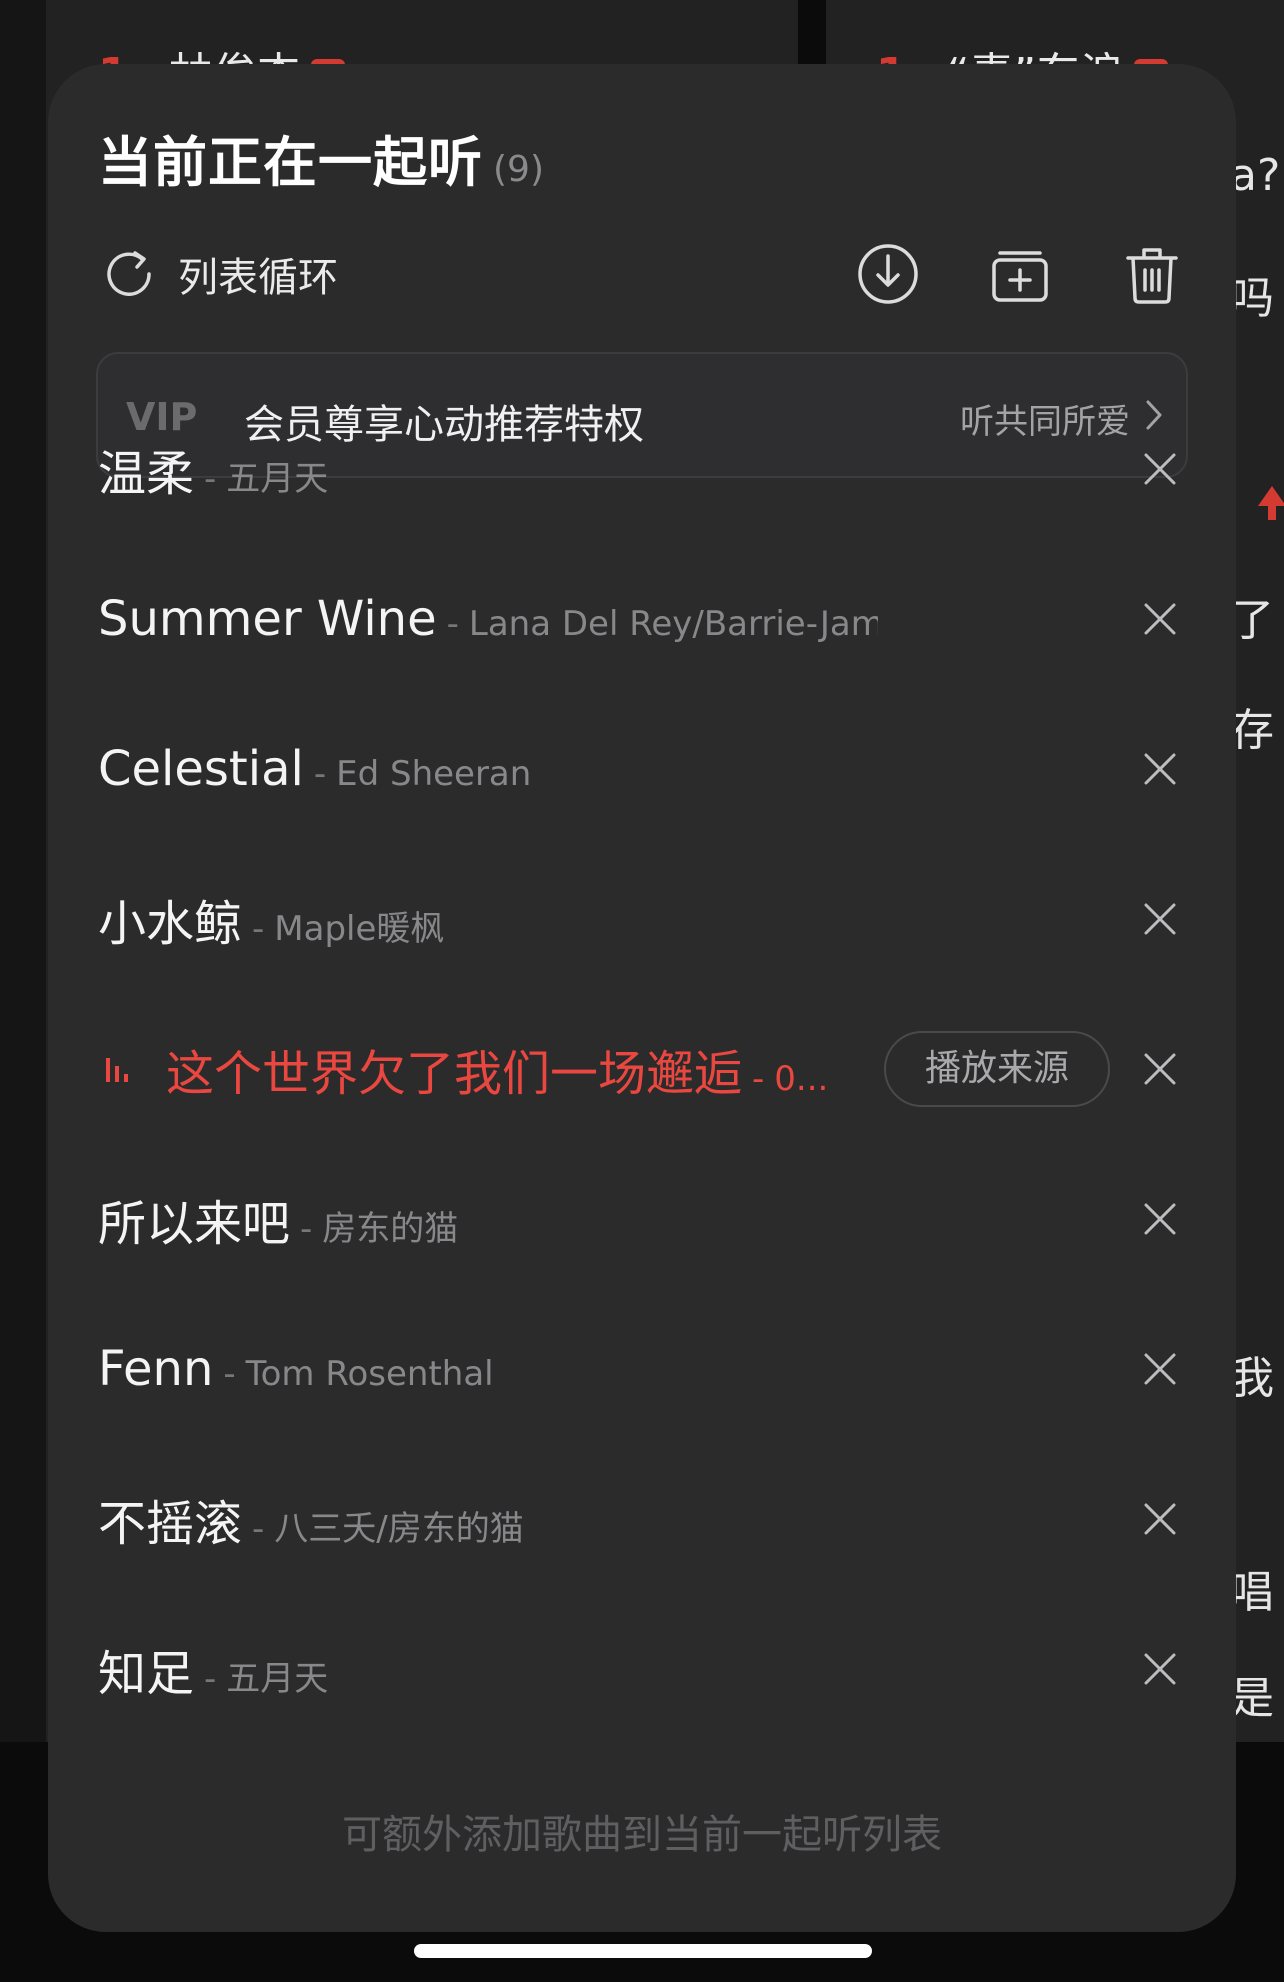 Image resolution: width=1284 pixels, height=1982 pixels. What do you see at coordinates (359, 929) in the screenshot?
I see `song-artist: Maple暖枫` at bounding box center [359, 929].